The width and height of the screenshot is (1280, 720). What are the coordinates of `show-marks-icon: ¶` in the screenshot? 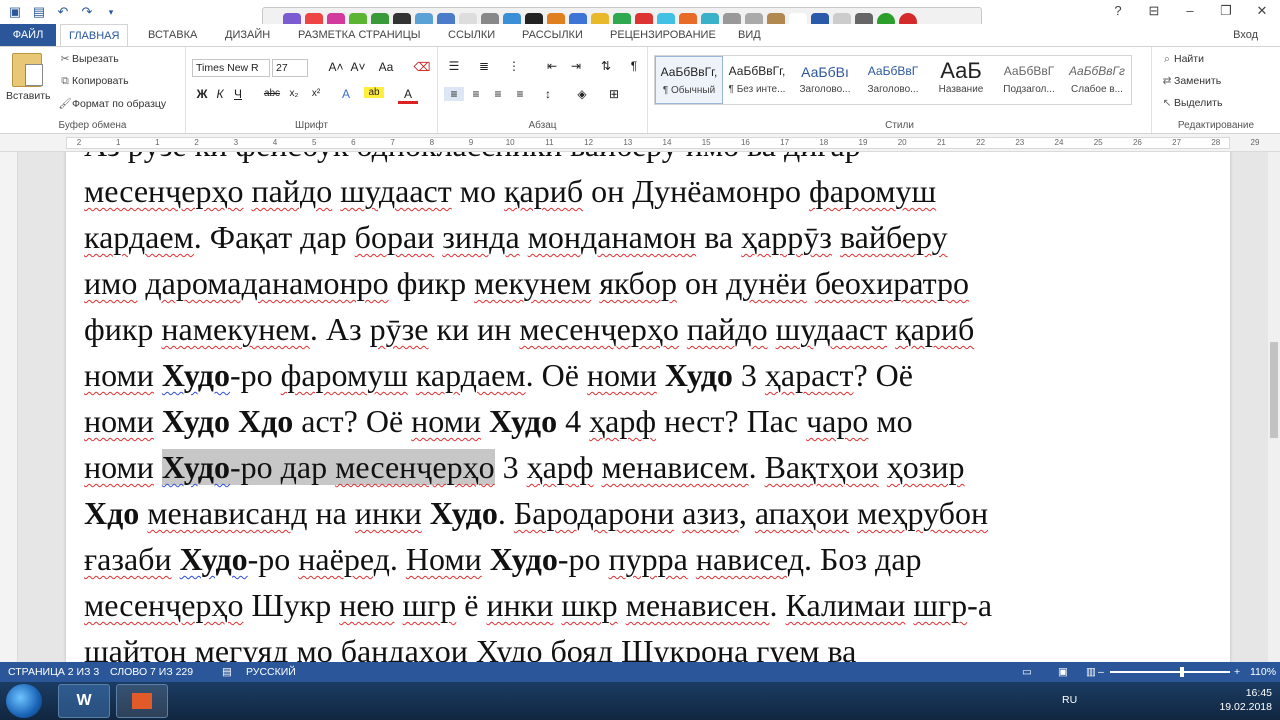 It's located at (634, 66).